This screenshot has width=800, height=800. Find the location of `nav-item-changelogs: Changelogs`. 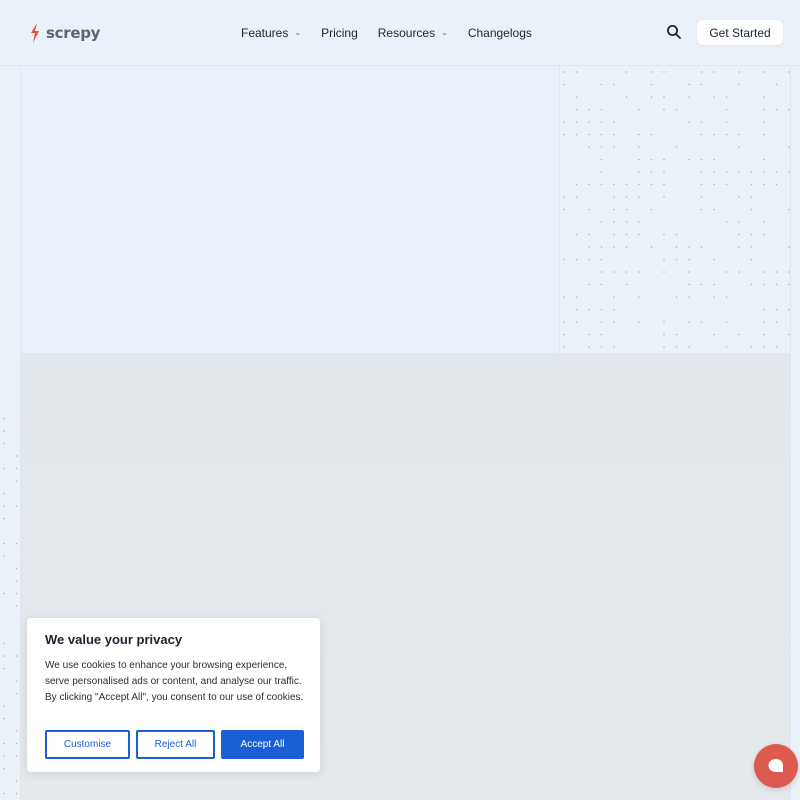

nav-item-changelogs: Changelogs is located at coordinates (500, 33).